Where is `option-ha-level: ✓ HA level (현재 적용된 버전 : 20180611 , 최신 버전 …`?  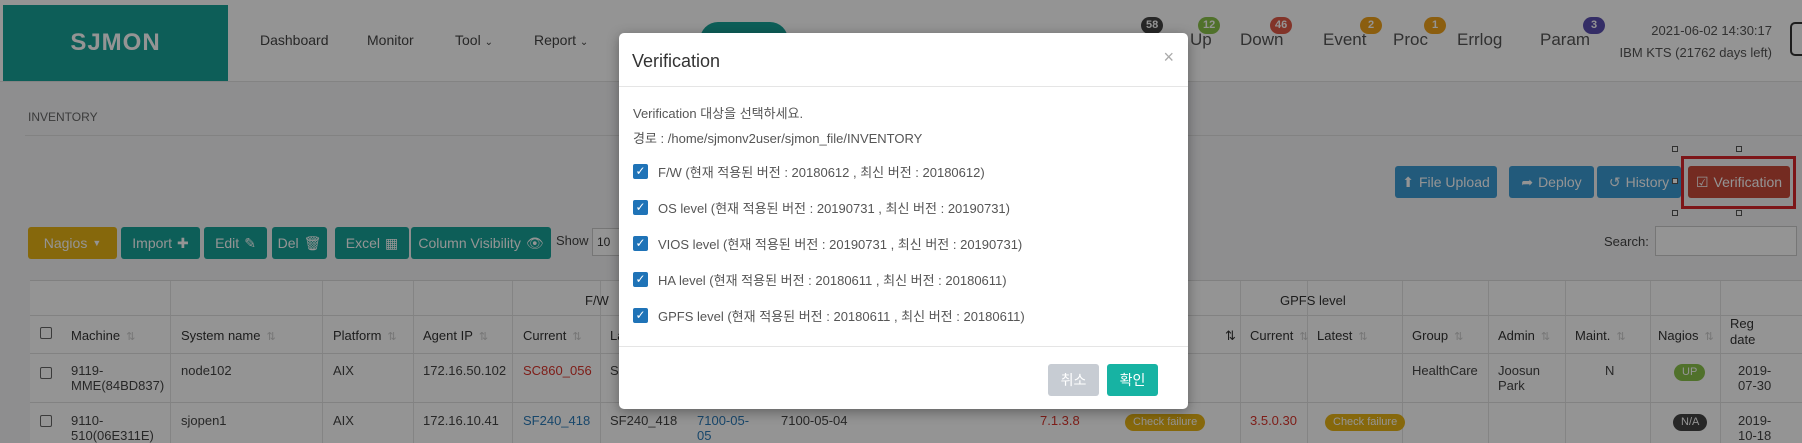
option-ha-level: ✓ HA level (현재 적용된 버전 : 20180611 , 최신 버전 … is located at coordinates (820, 279).